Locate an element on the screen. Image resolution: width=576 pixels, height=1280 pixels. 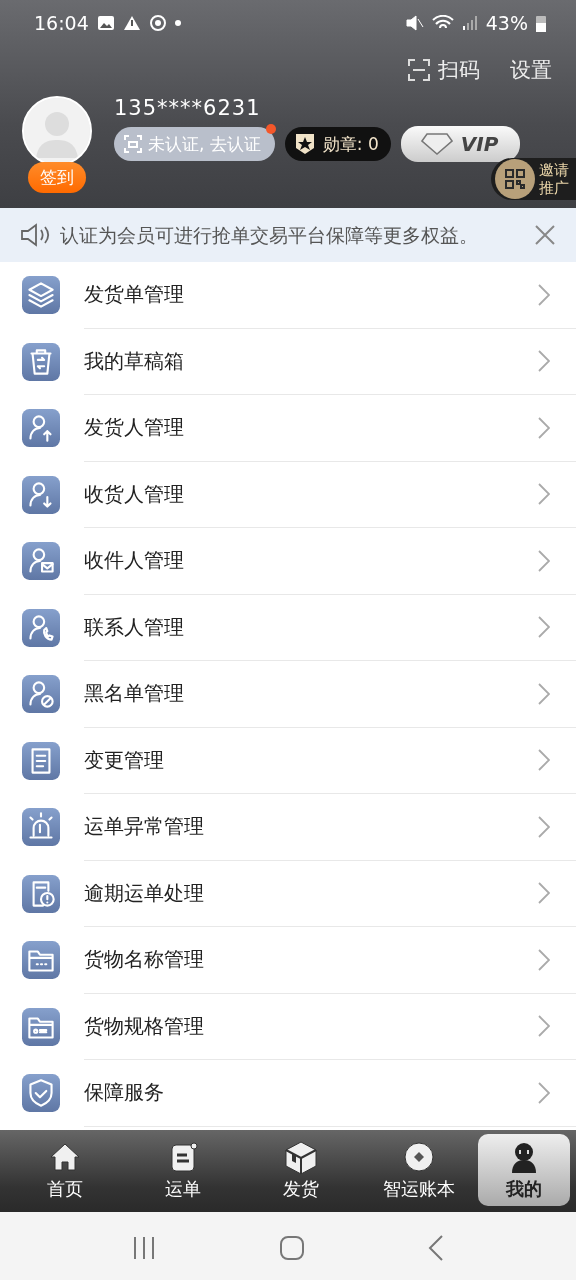
tab: 我的 is located at coordinates (524, 1170).